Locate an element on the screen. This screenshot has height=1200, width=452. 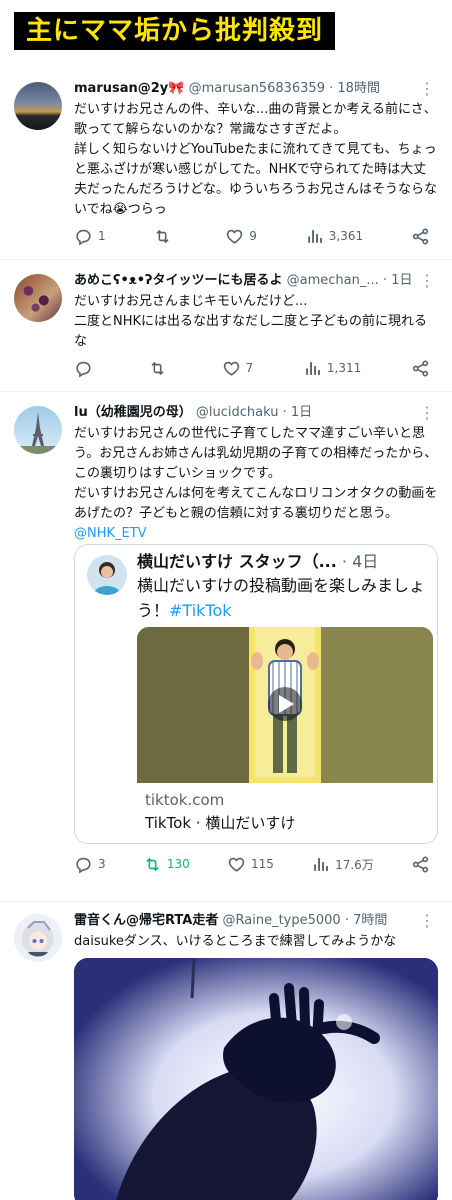
hashtag-link: #TikTok is located at coordinates (200, 610).